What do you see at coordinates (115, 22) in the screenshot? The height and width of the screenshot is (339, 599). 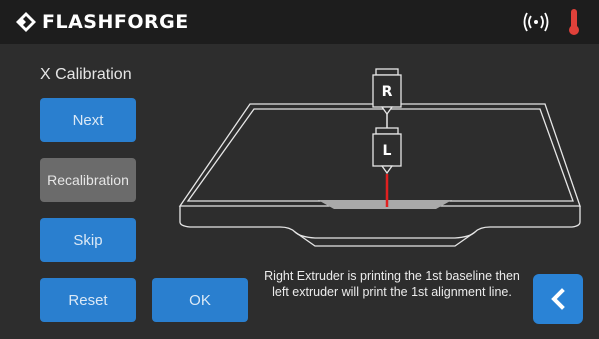 I see `brand-name: FLASHFORGE` at bounding box center [115, 22].